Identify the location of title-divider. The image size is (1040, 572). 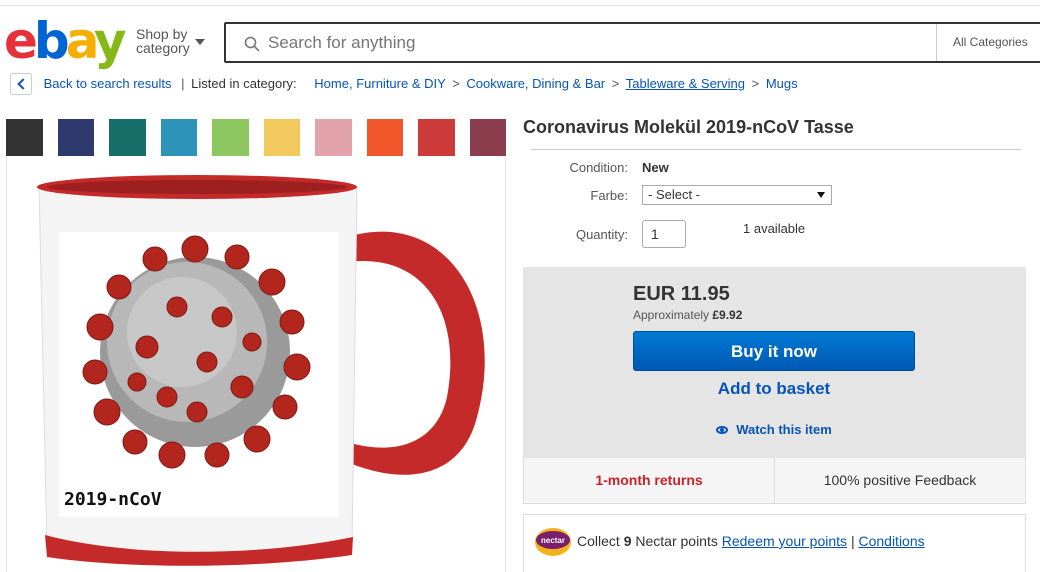
(776, 149).